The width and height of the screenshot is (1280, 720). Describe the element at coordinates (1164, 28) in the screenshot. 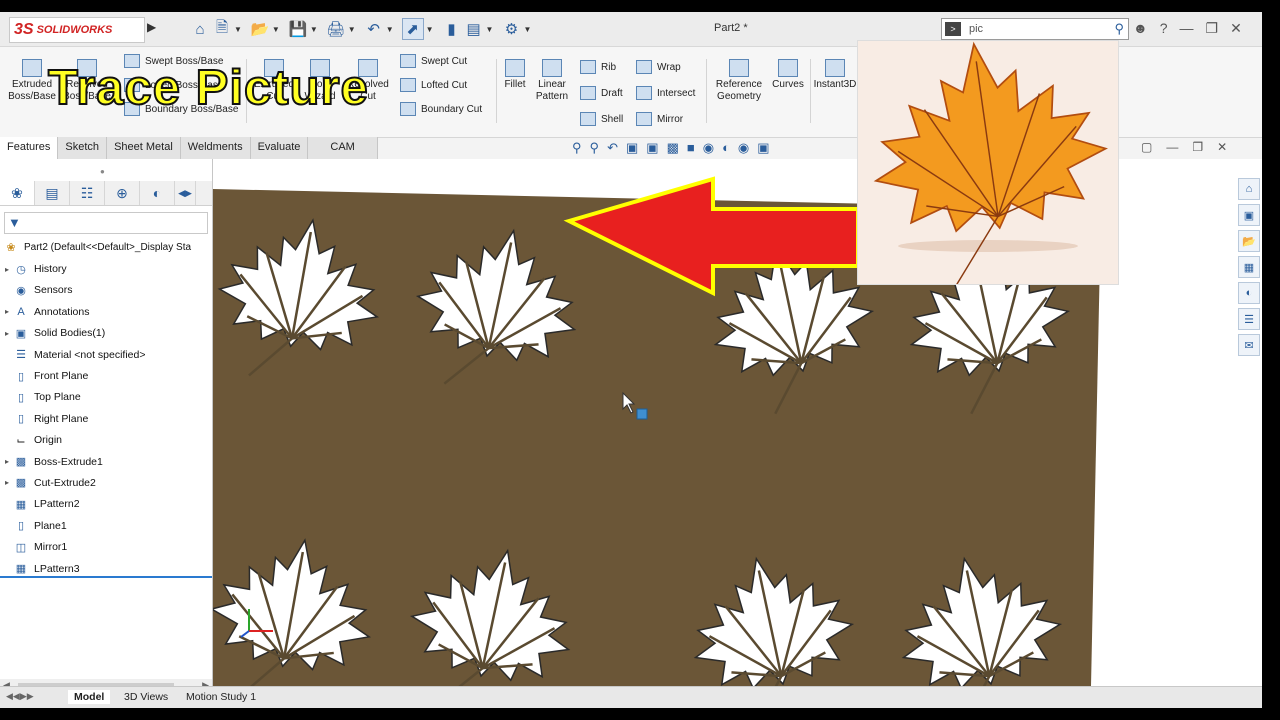

I see `help-icon: ?` at that location.